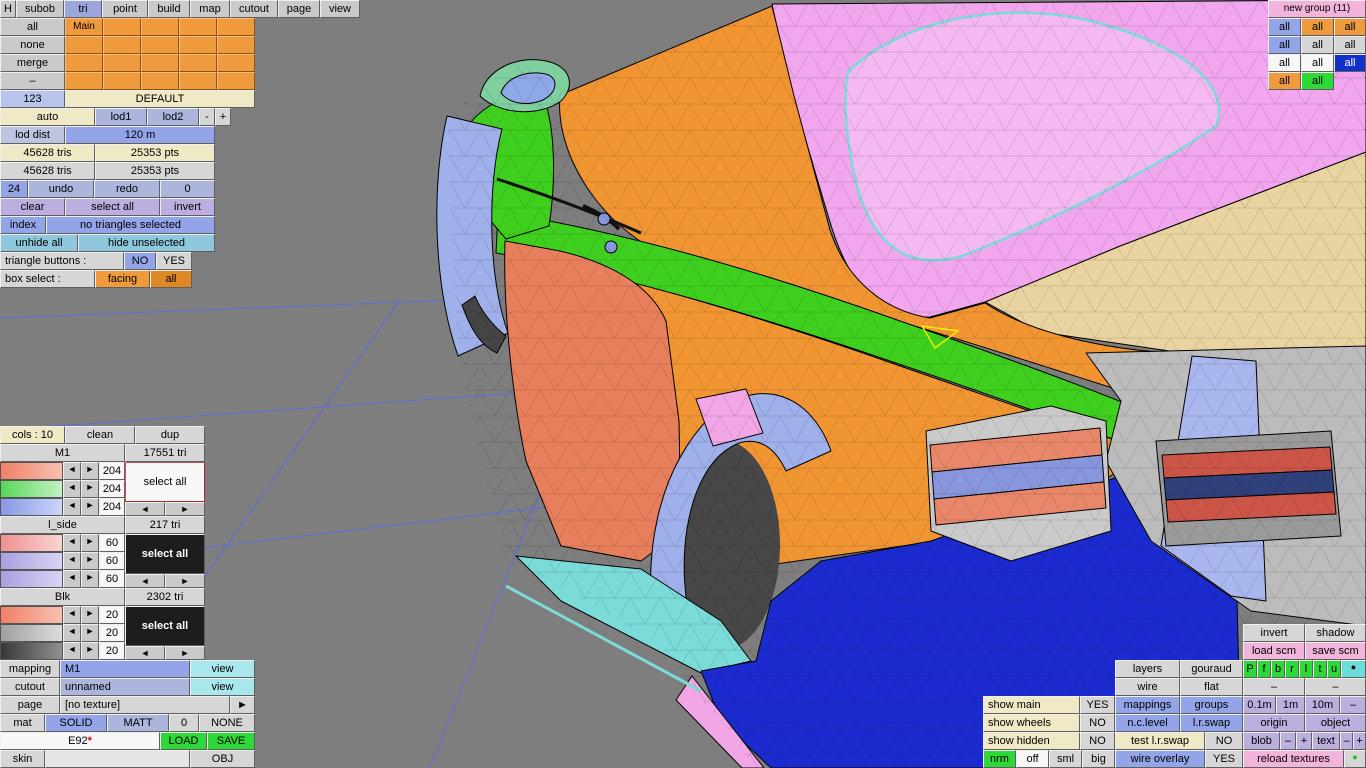 The image size is (1366, 768). Describe the element at coordinates (8, 9) in the screenshot. I see `menu-h-button: H` at that location.